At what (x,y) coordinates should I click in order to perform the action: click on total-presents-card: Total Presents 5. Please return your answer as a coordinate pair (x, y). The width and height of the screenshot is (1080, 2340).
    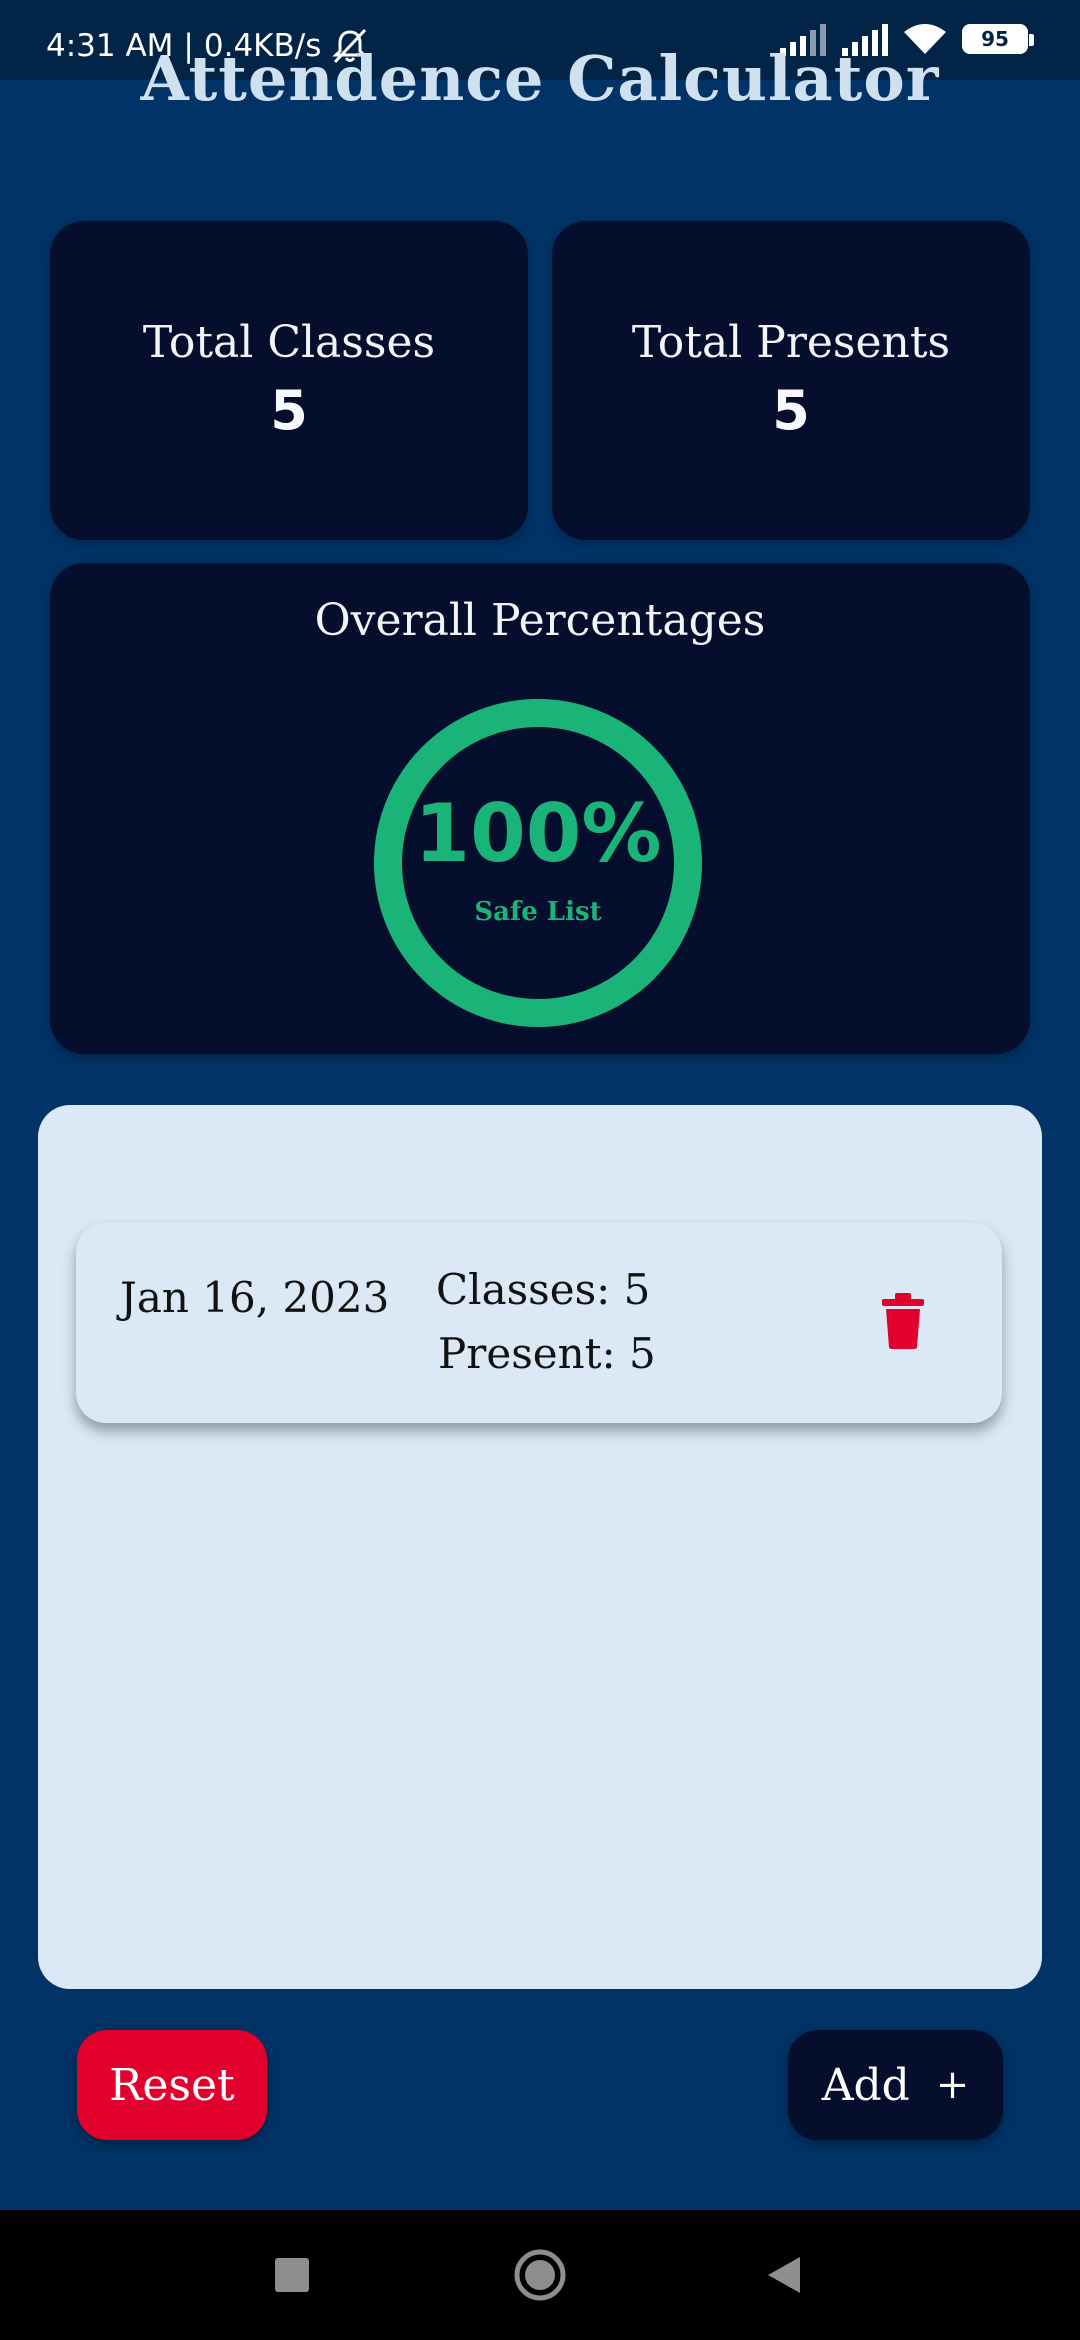
    Looking at the image, I should click on (791, 380).